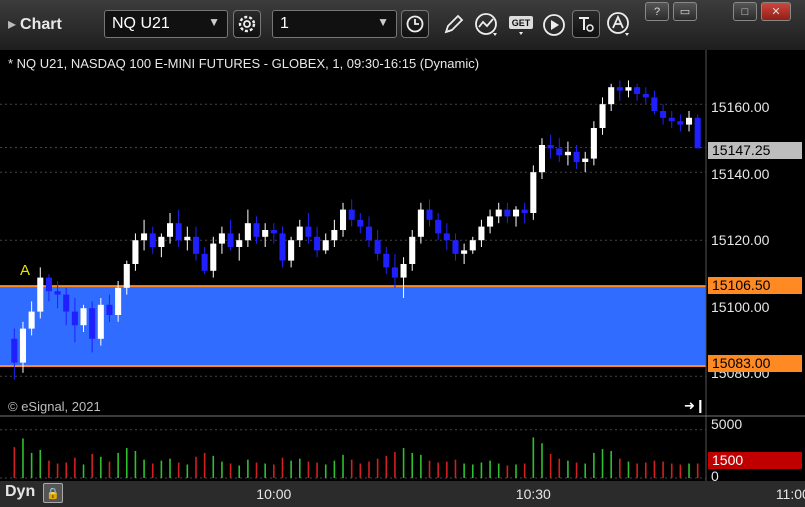  Describe the element at coordinates (274, 494) in the screenshot. I see `time-tick-label: 10:00` at that location.